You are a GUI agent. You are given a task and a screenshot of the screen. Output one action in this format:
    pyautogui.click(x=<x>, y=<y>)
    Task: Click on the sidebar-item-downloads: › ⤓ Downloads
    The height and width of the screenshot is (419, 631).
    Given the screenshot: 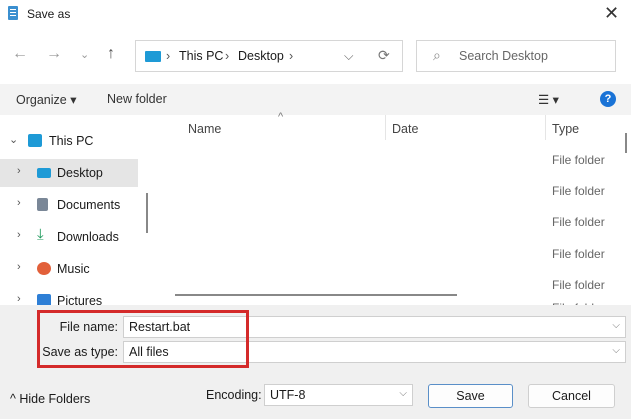 What is the action you would take?
    pyautogui.click(x=69, y=237)
    